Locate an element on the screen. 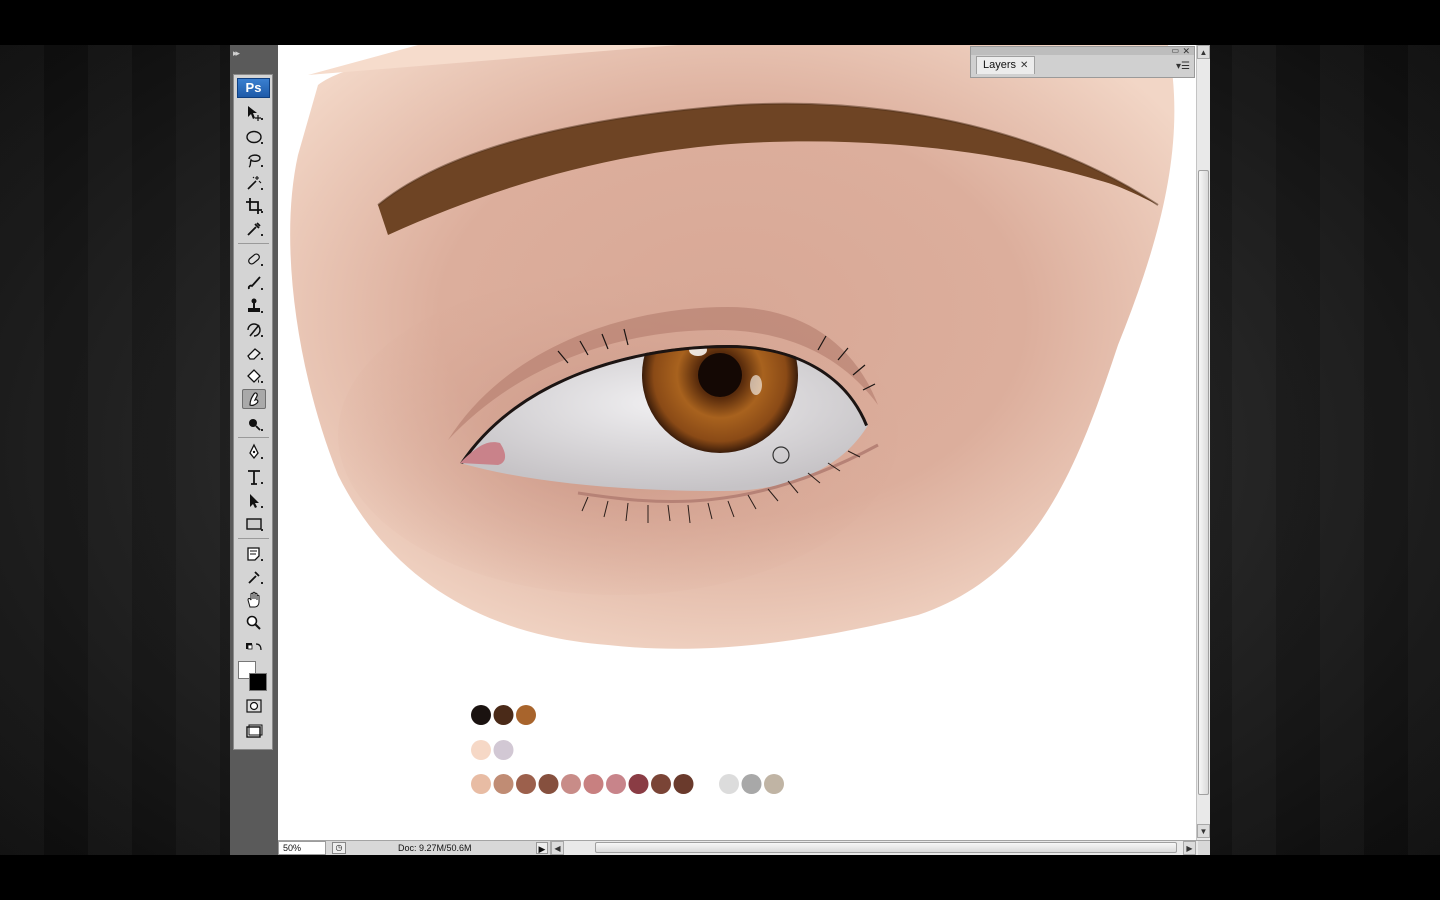 This screenshot has width=1440, height=900. sampler-tool is located at coordinates (254, 577).